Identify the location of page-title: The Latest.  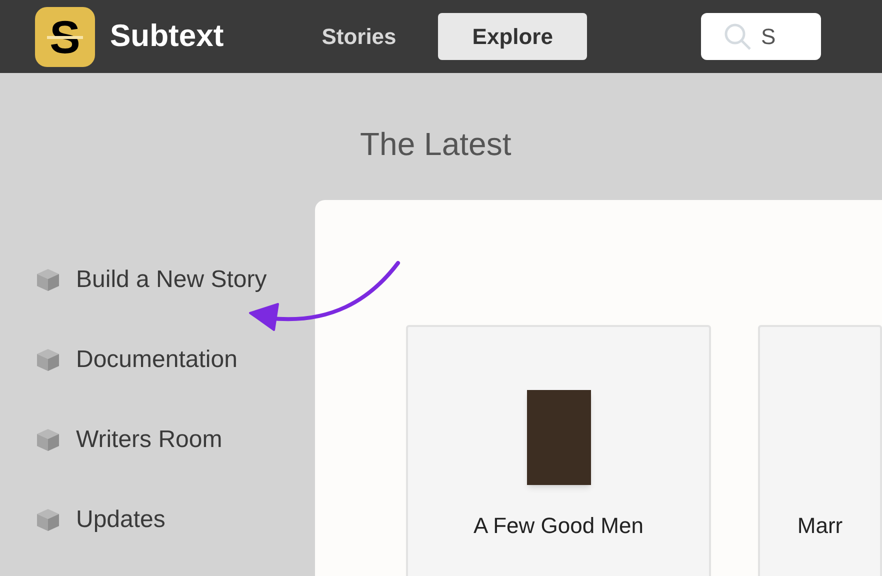
(436, 144).